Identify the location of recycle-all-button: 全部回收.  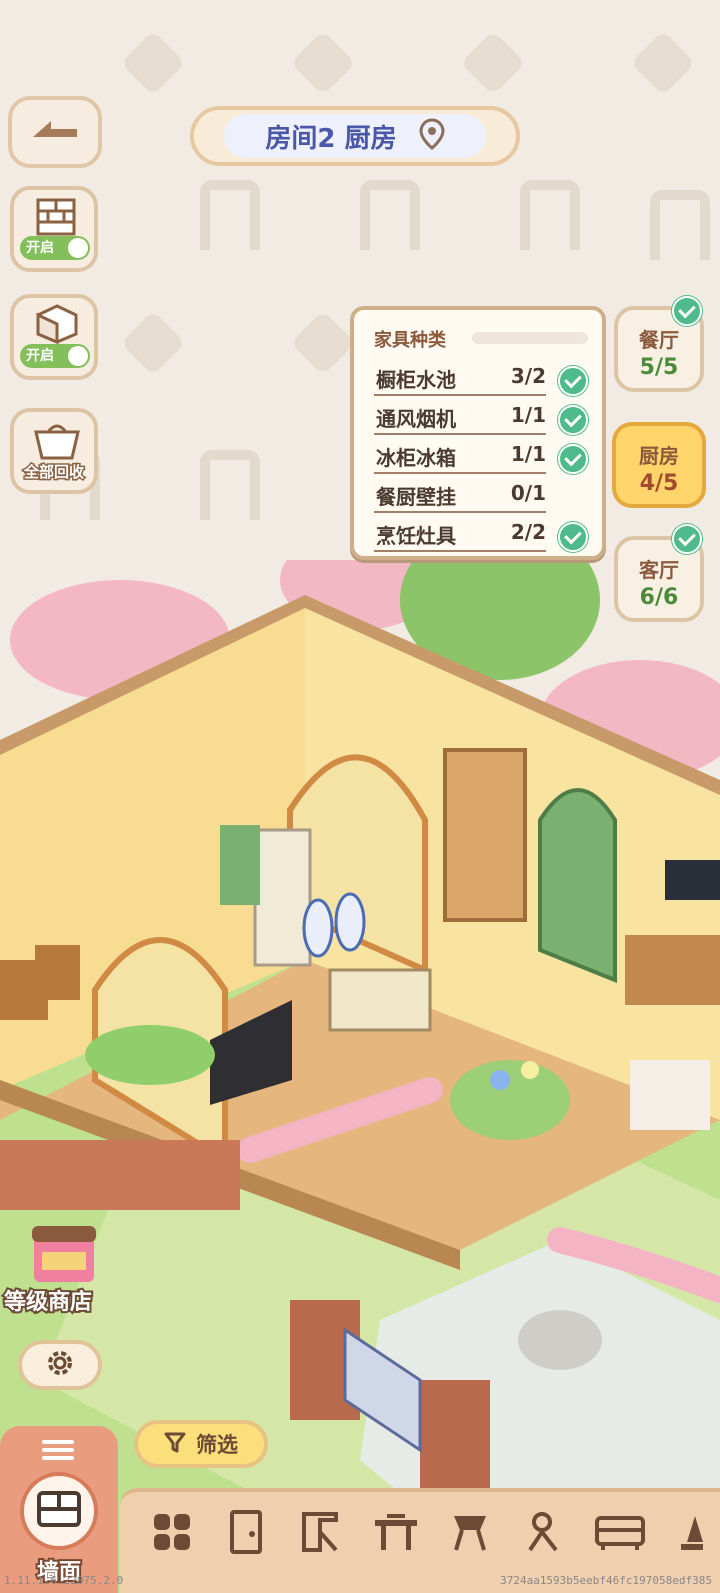
(54, 451).